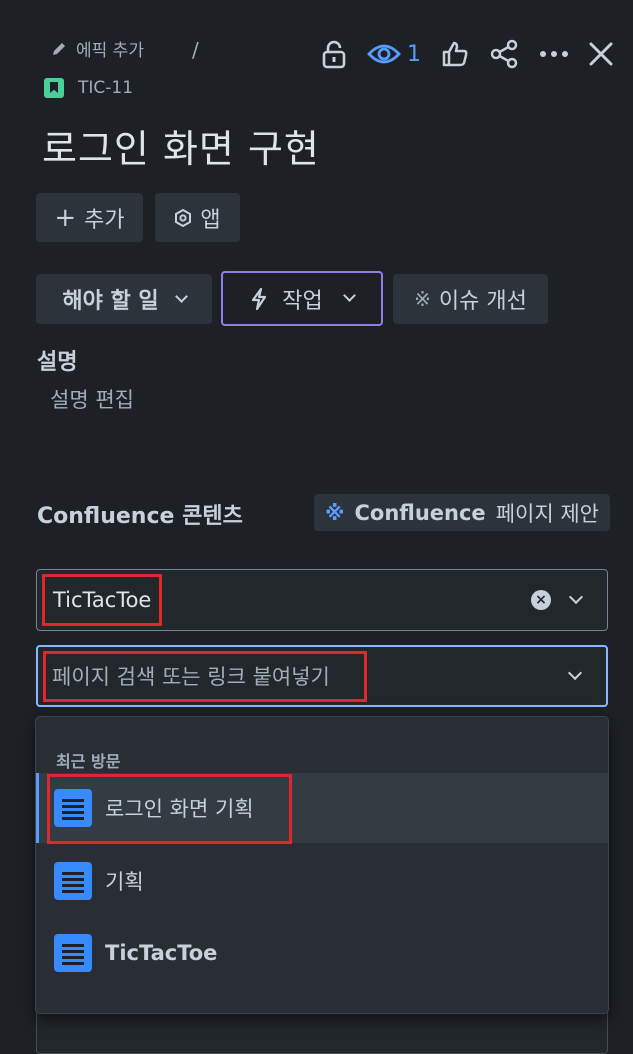 The image size is (633, 1054). I want to click on confluence-suggest-button: ※ Confluence 페이지 제안, so click(462, 512).